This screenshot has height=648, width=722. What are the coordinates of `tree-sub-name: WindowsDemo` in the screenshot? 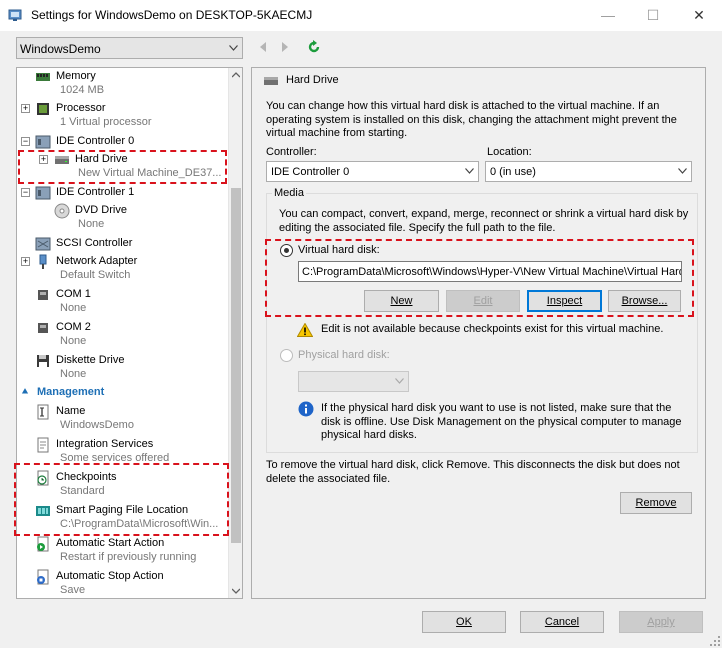 It's located at (97, 425).